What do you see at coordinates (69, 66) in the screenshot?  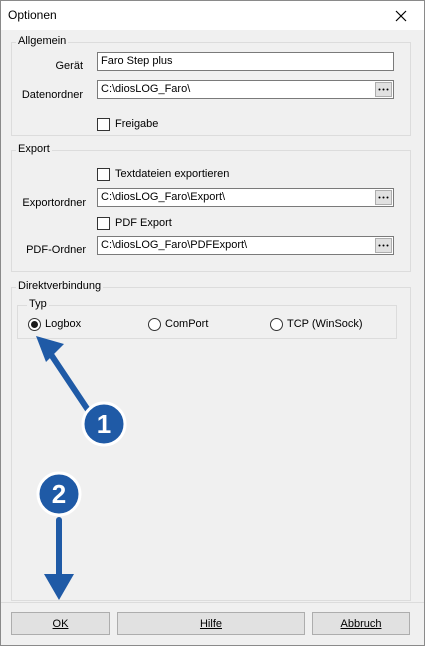 I see `geraet-label: Gerät` at bounding box center [69, 66].